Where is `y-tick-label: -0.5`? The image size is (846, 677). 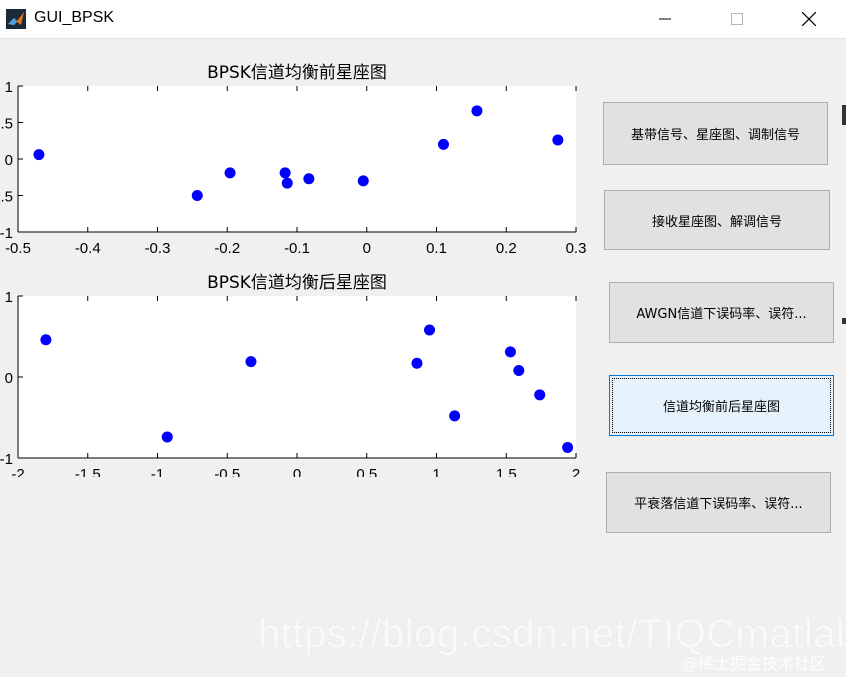 y-tick-label: -0.5 is located at coordinates (6, 197).